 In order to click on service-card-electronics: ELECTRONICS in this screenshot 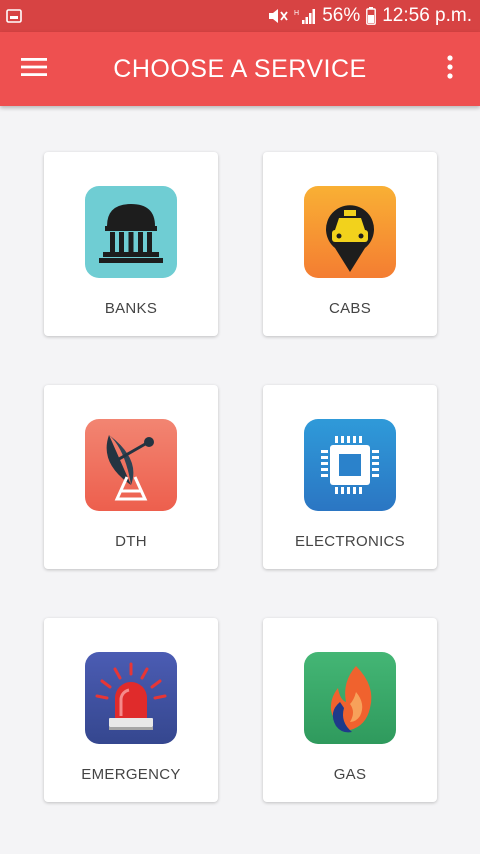, I will do `click(350, 477)`.